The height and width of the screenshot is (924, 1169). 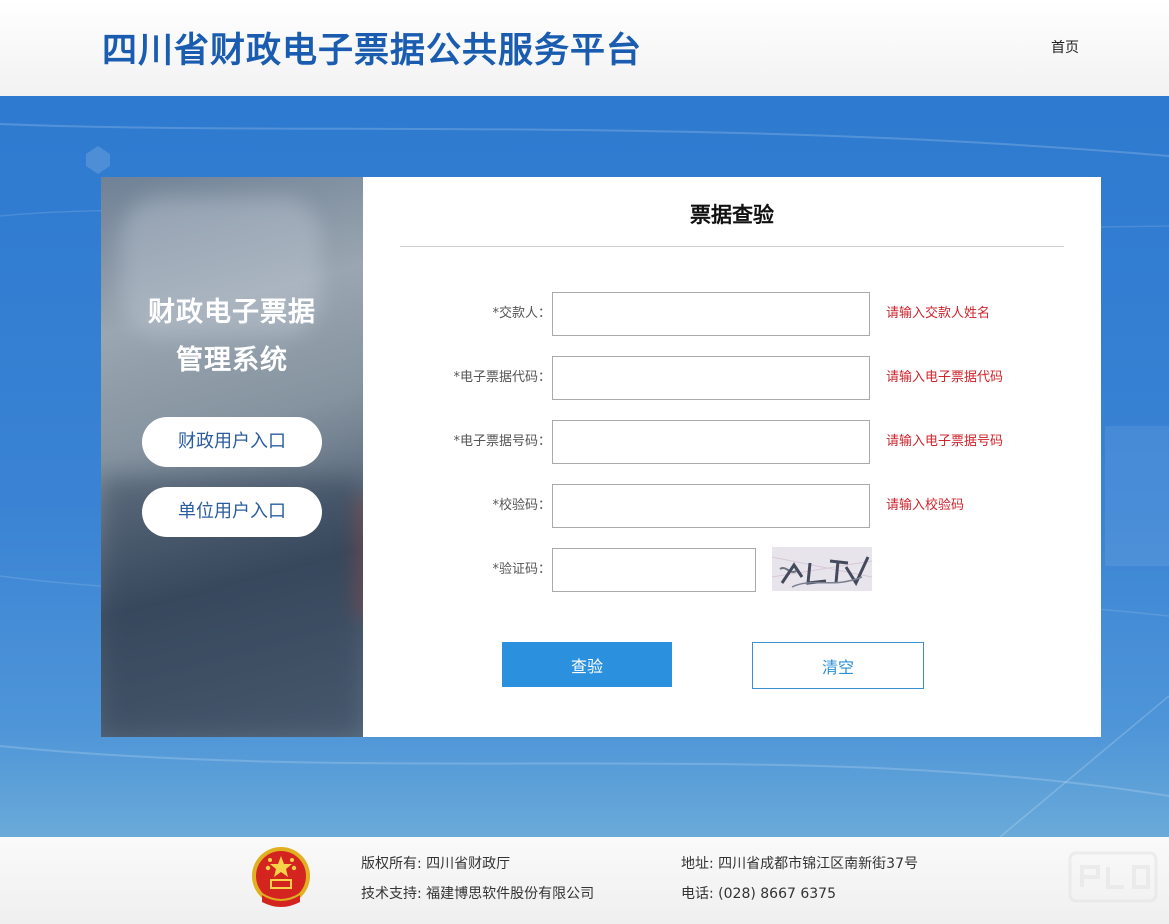 I want to click on address-text: 地址: 四川省成都市锦江区南新街37号, so click(x=799, y=864).